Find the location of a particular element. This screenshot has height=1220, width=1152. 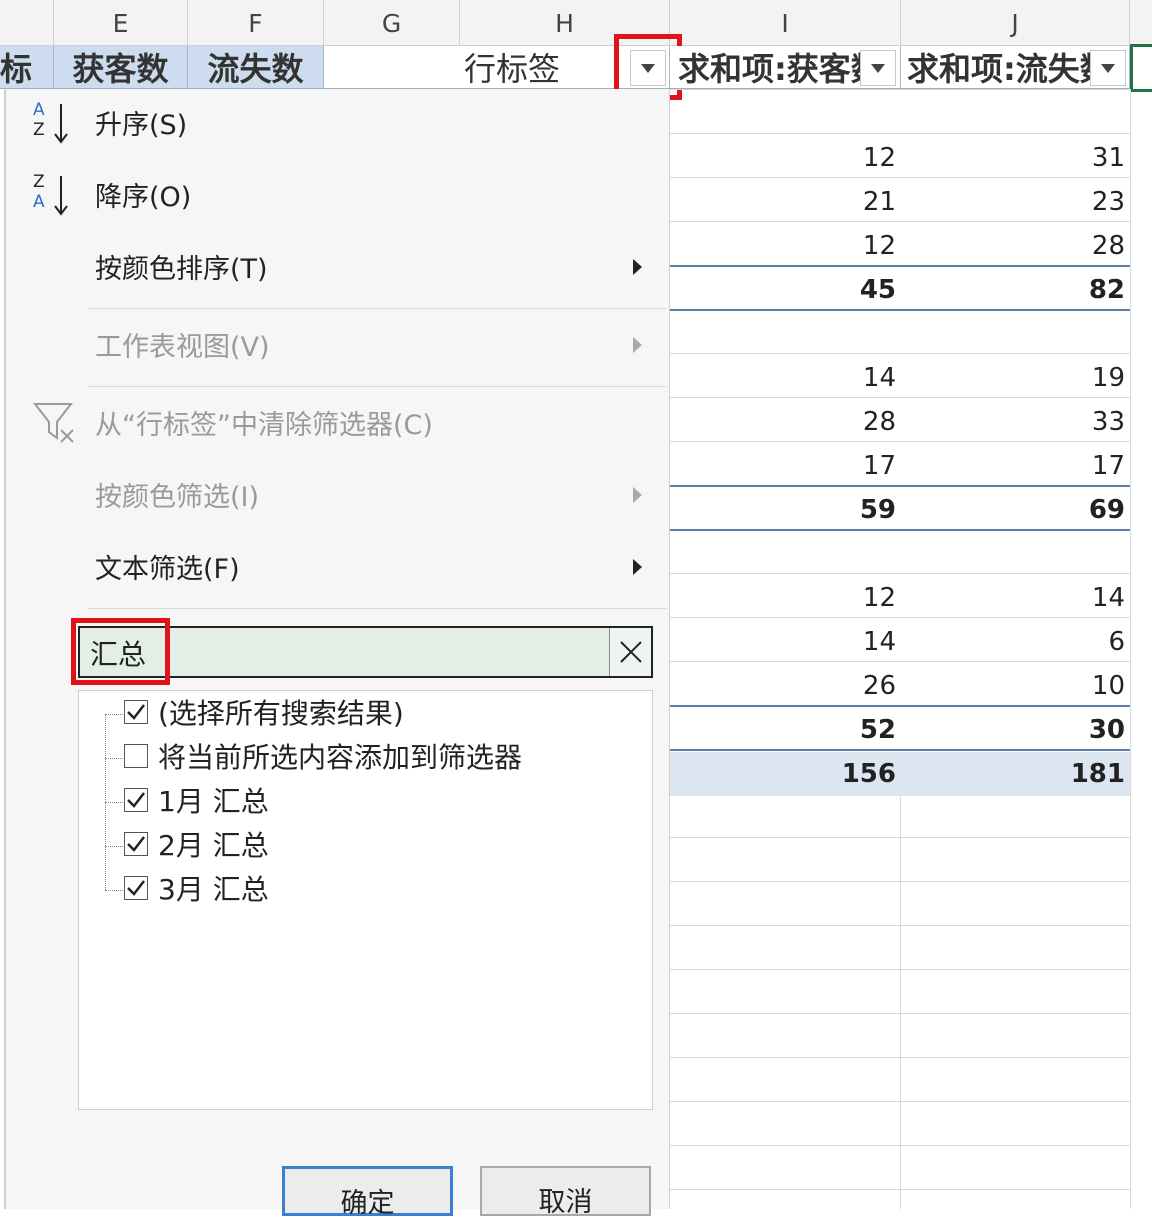

lost-cell: 33 is located at coordinates (1013, 422).